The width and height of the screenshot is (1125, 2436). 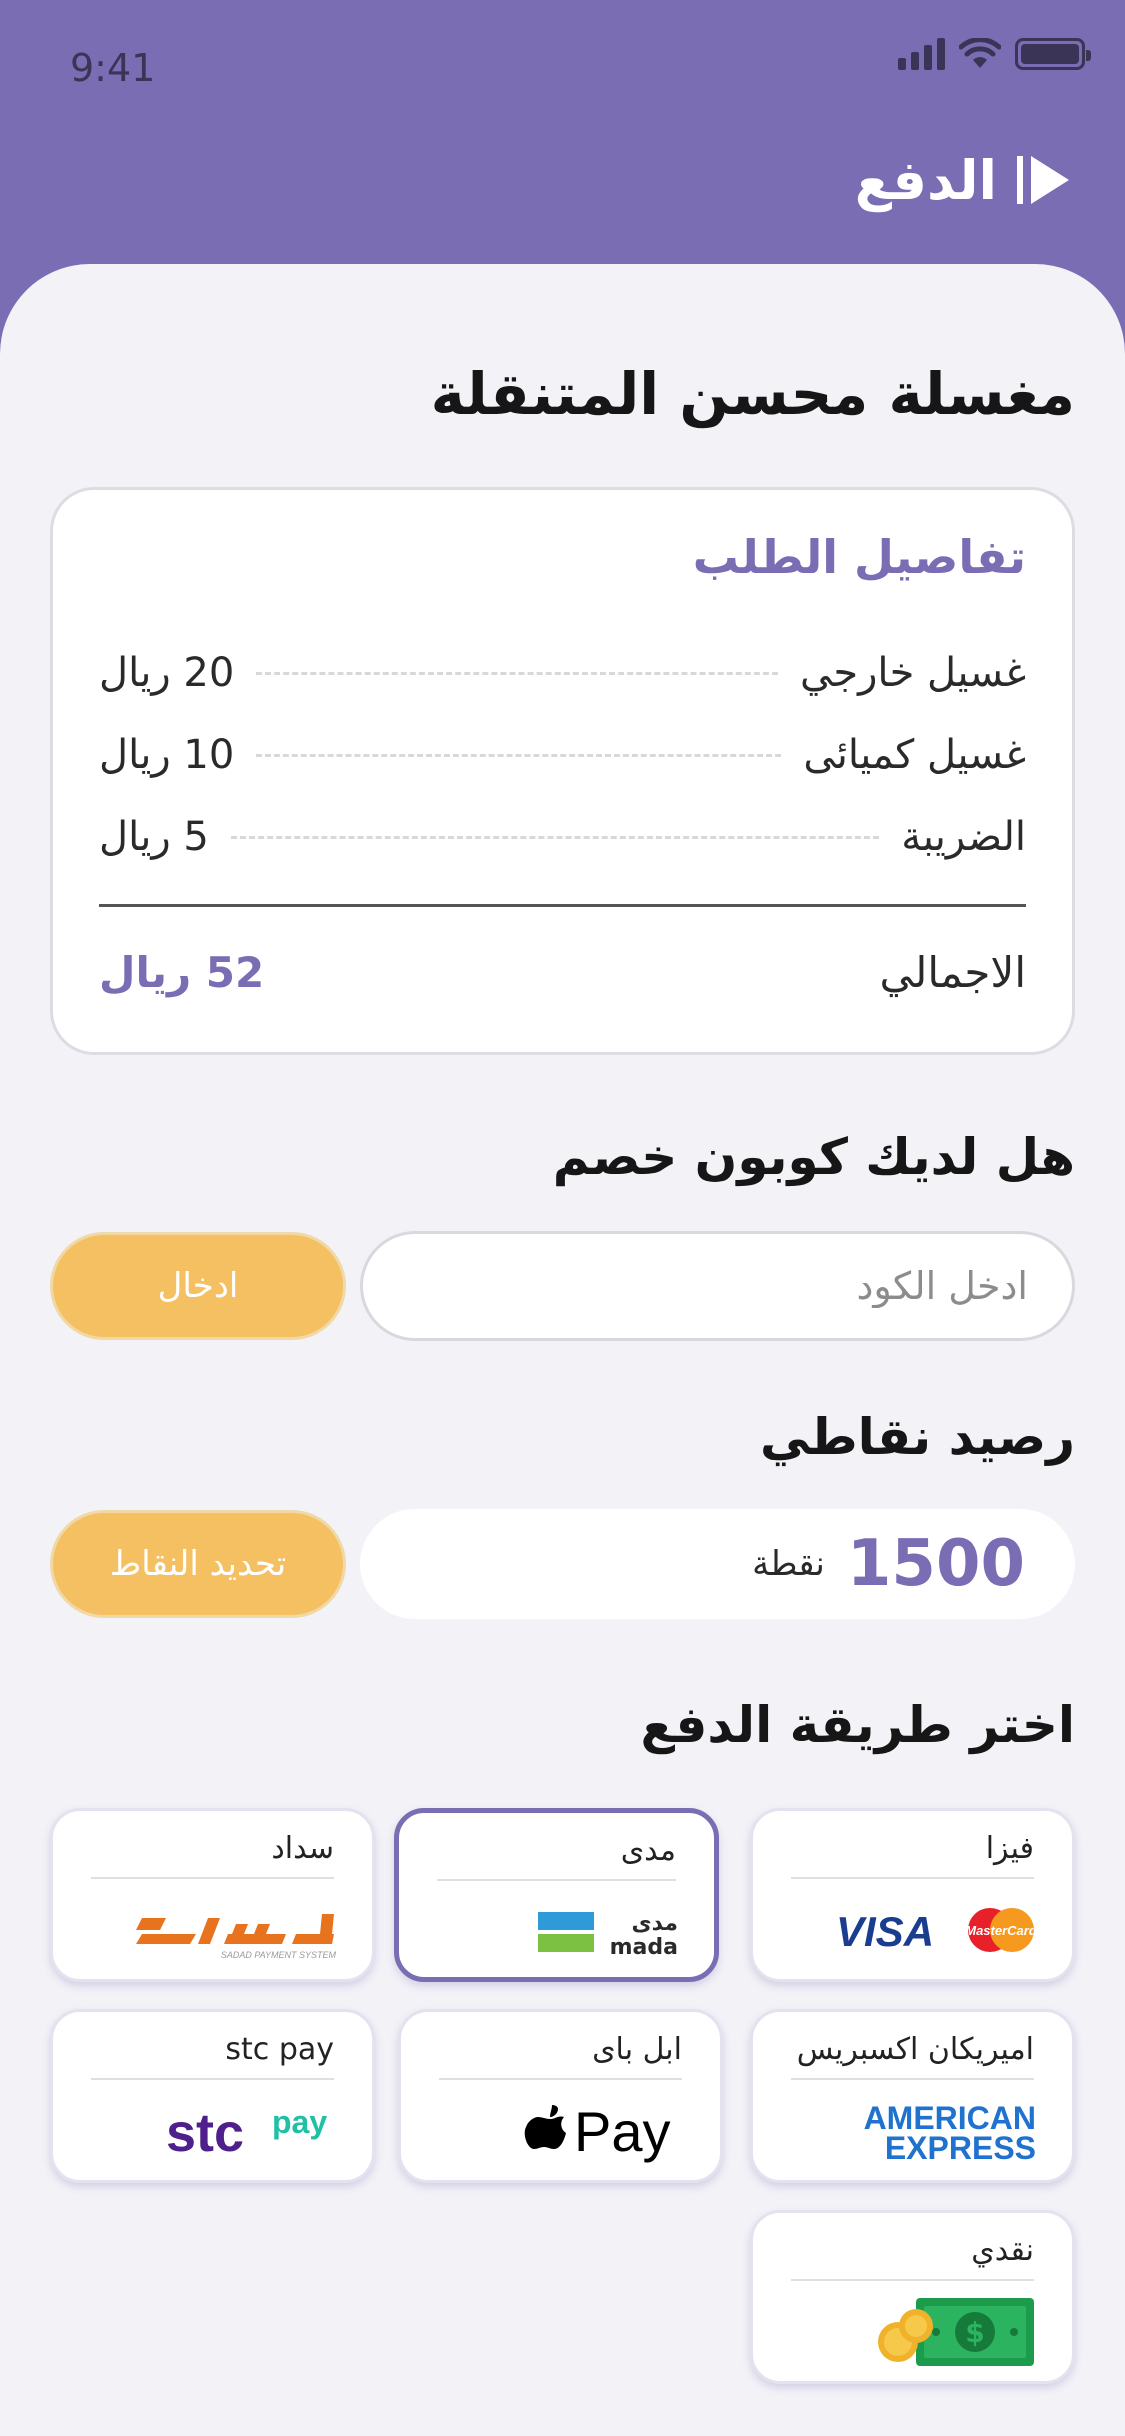 What do you see at coordinates (921, 54) in the screenshot?
I see `cellular-signal-icon` at bounding box center [921, 54].